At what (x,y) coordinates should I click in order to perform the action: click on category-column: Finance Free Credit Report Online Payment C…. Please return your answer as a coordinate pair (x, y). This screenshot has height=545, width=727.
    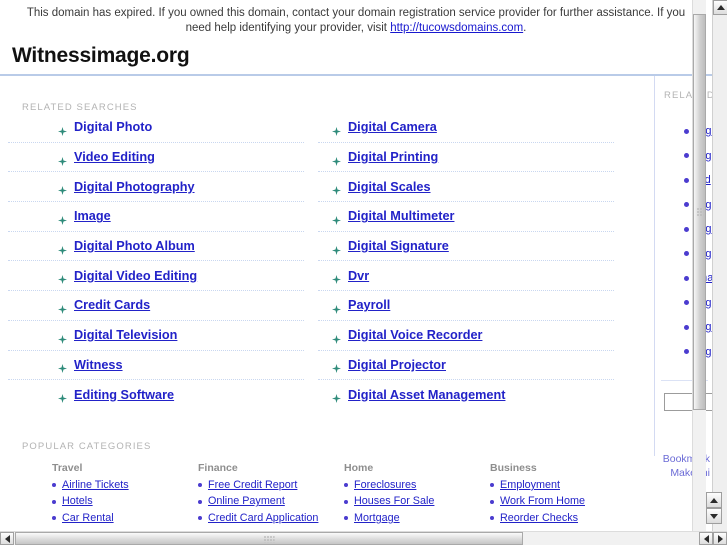
    Looking at the image, I should click on (271, 494).